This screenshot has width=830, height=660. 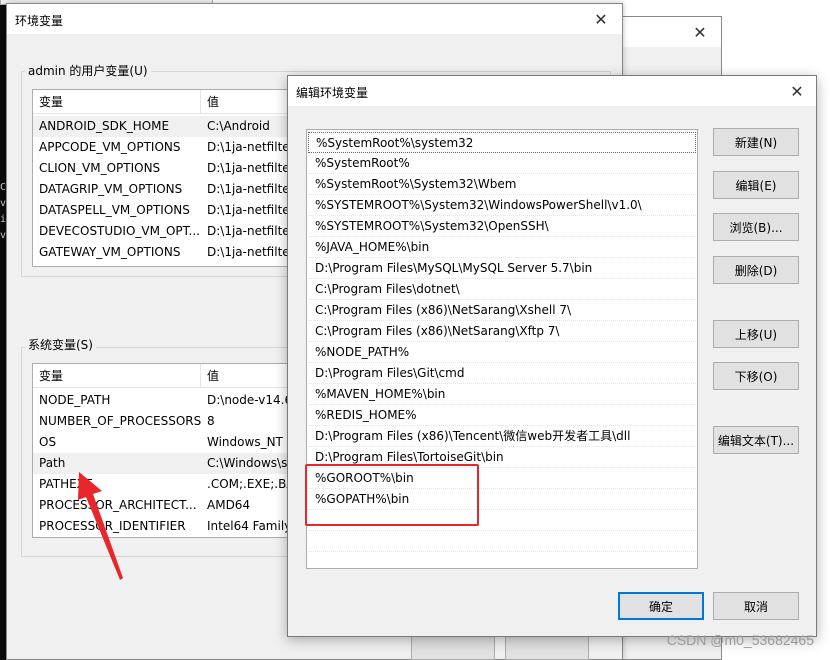 I want to click on user-var-row: DATASPELL_VM_OPTIONS D:\1ja-netfilter, so click(x=172, y=210).